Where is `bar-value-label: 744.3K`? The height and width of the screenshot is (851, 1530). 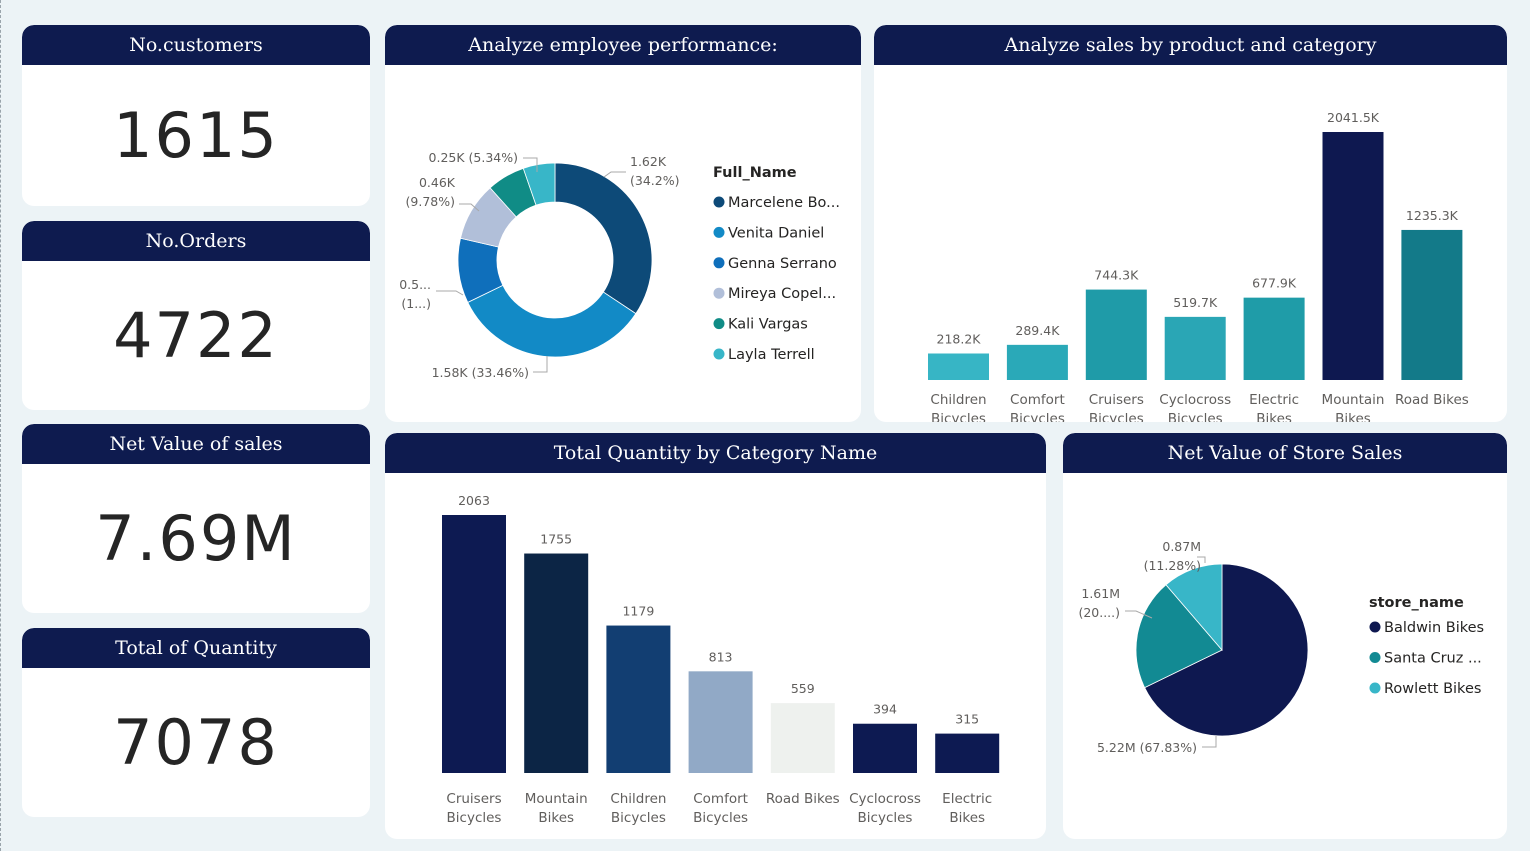 bar-value-label: 744.3K is located at coordinates (1116, 275).